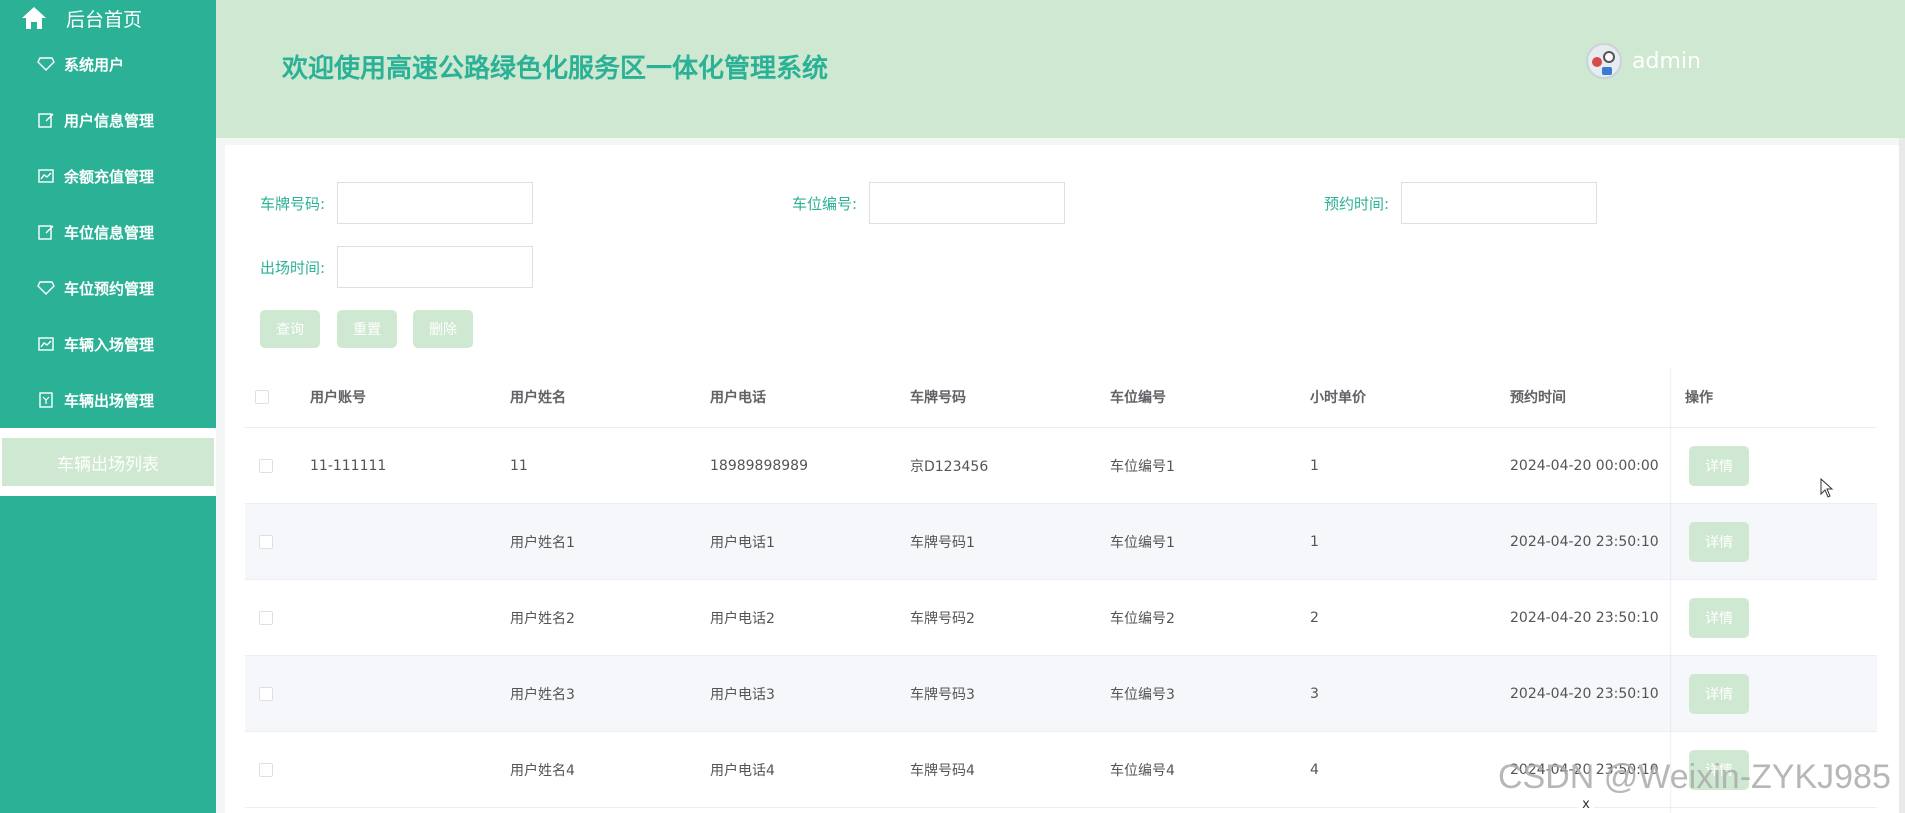  I want to click on sidebar-item-vehicle-exit: 车辆出场管理, so click(108, 400).